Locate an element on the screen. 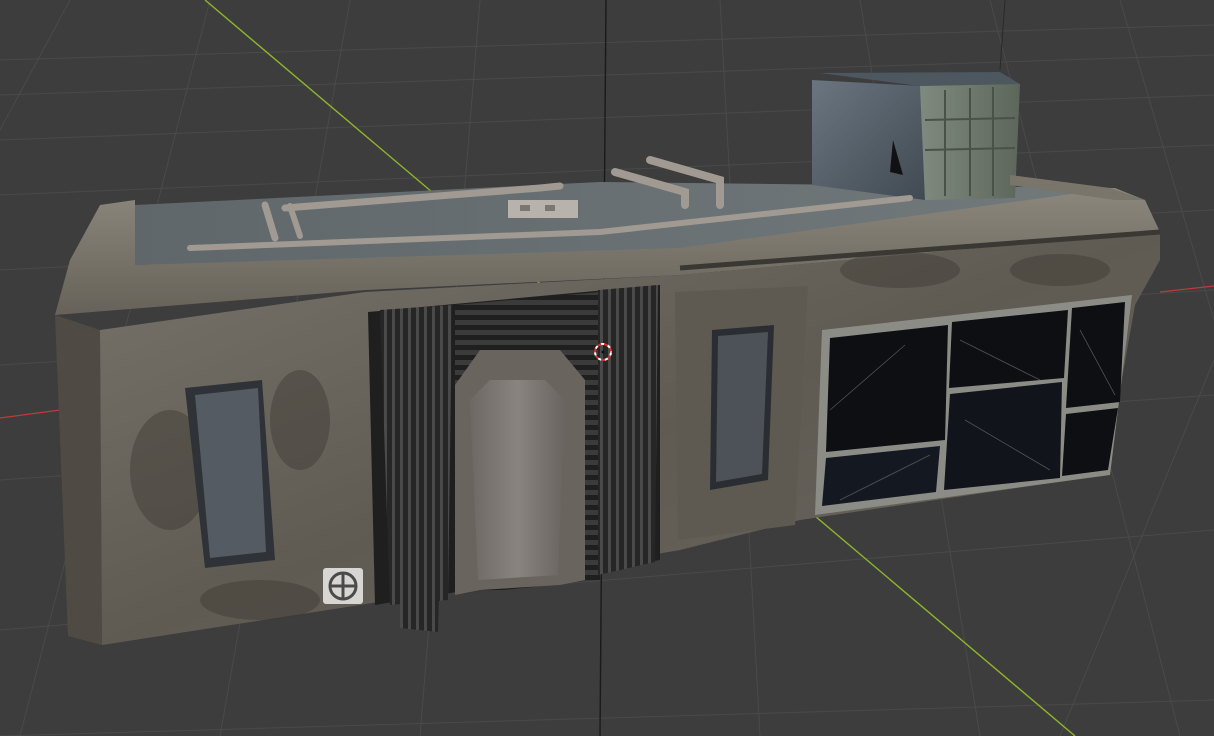  roof-vent-box is located at coordinates (543, 209).